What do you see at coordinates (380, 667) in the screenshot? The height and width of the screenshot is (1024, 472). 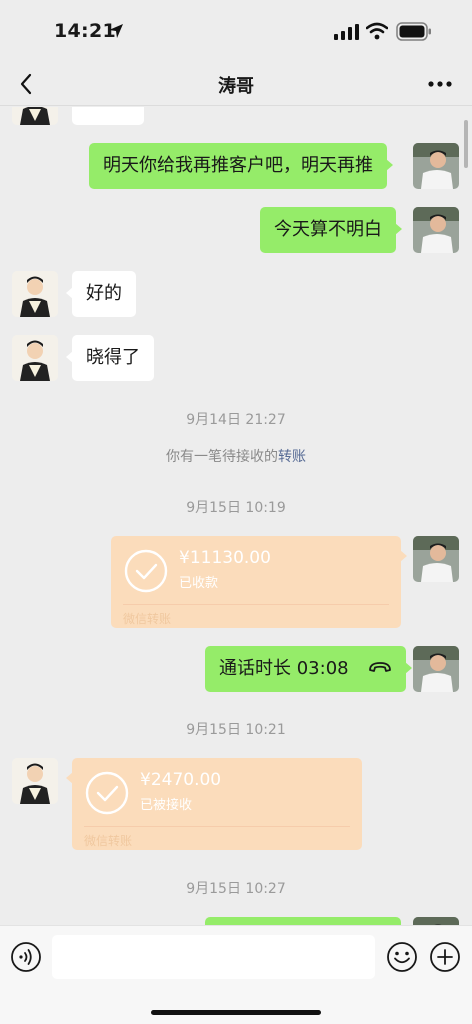 I see `phone-hangup-icon` at bounding box center [380, 667].